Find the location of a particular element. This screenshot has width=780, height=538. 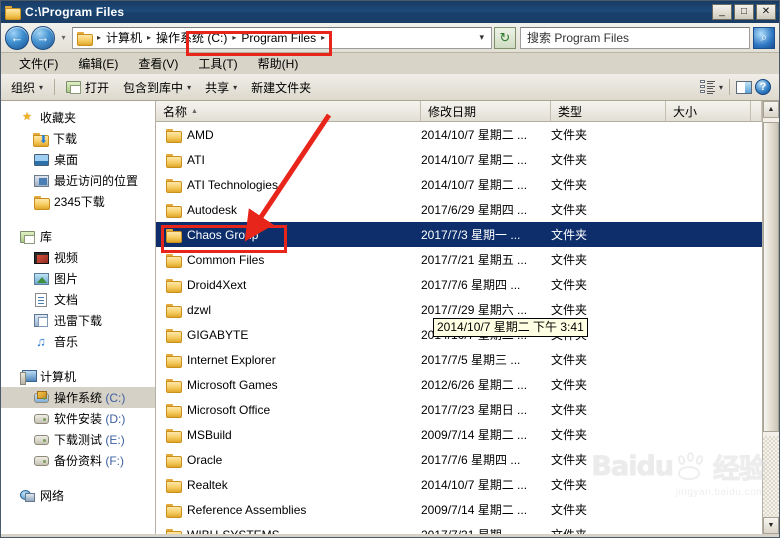

table-row: Droid4Xext 2017/7/6 星期四 ... 文件夹 is located at coordinates (459, 284).